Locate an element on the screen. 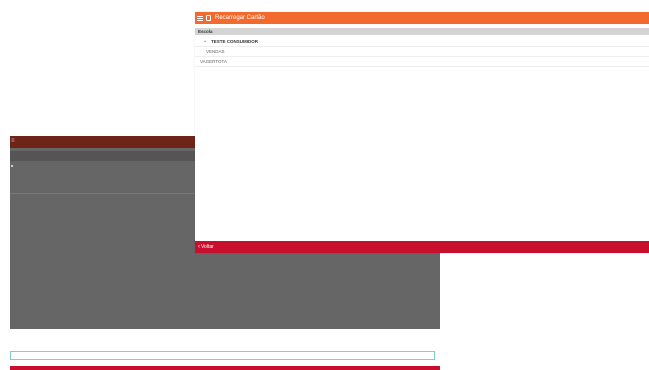  tree-group-teste-consumidor: ⌄ TESTE CONSUMIDOR is located at coordinates (422, 42).